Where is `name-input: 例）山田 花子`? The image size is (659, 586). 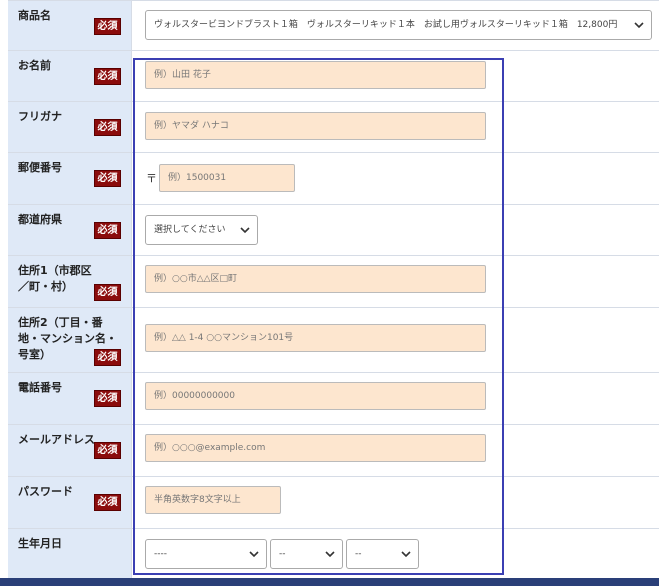
name-input: 例）山田 花子 is located at coordinates (315, 75).